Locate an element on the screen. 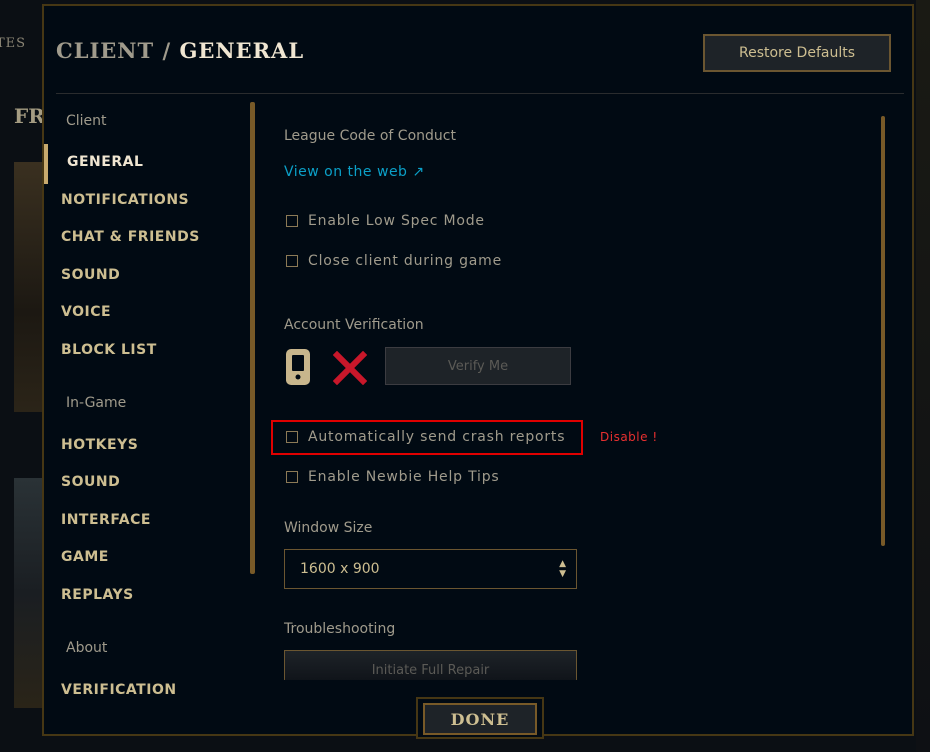 The height and width of the screenshot is (752, 930). done-button: DONE is located at coordinates (480, 719).